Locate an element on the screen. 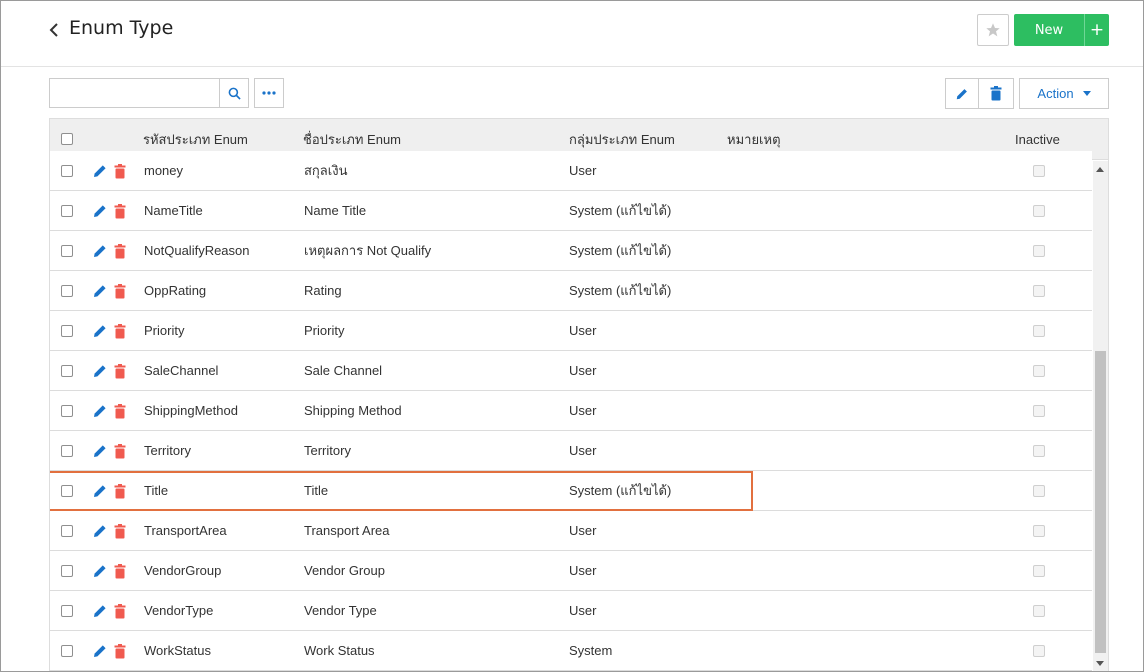 The height and width of the screenshot is (672, 1144). vertical-scrollbar is located at coordinates (1100, 416).